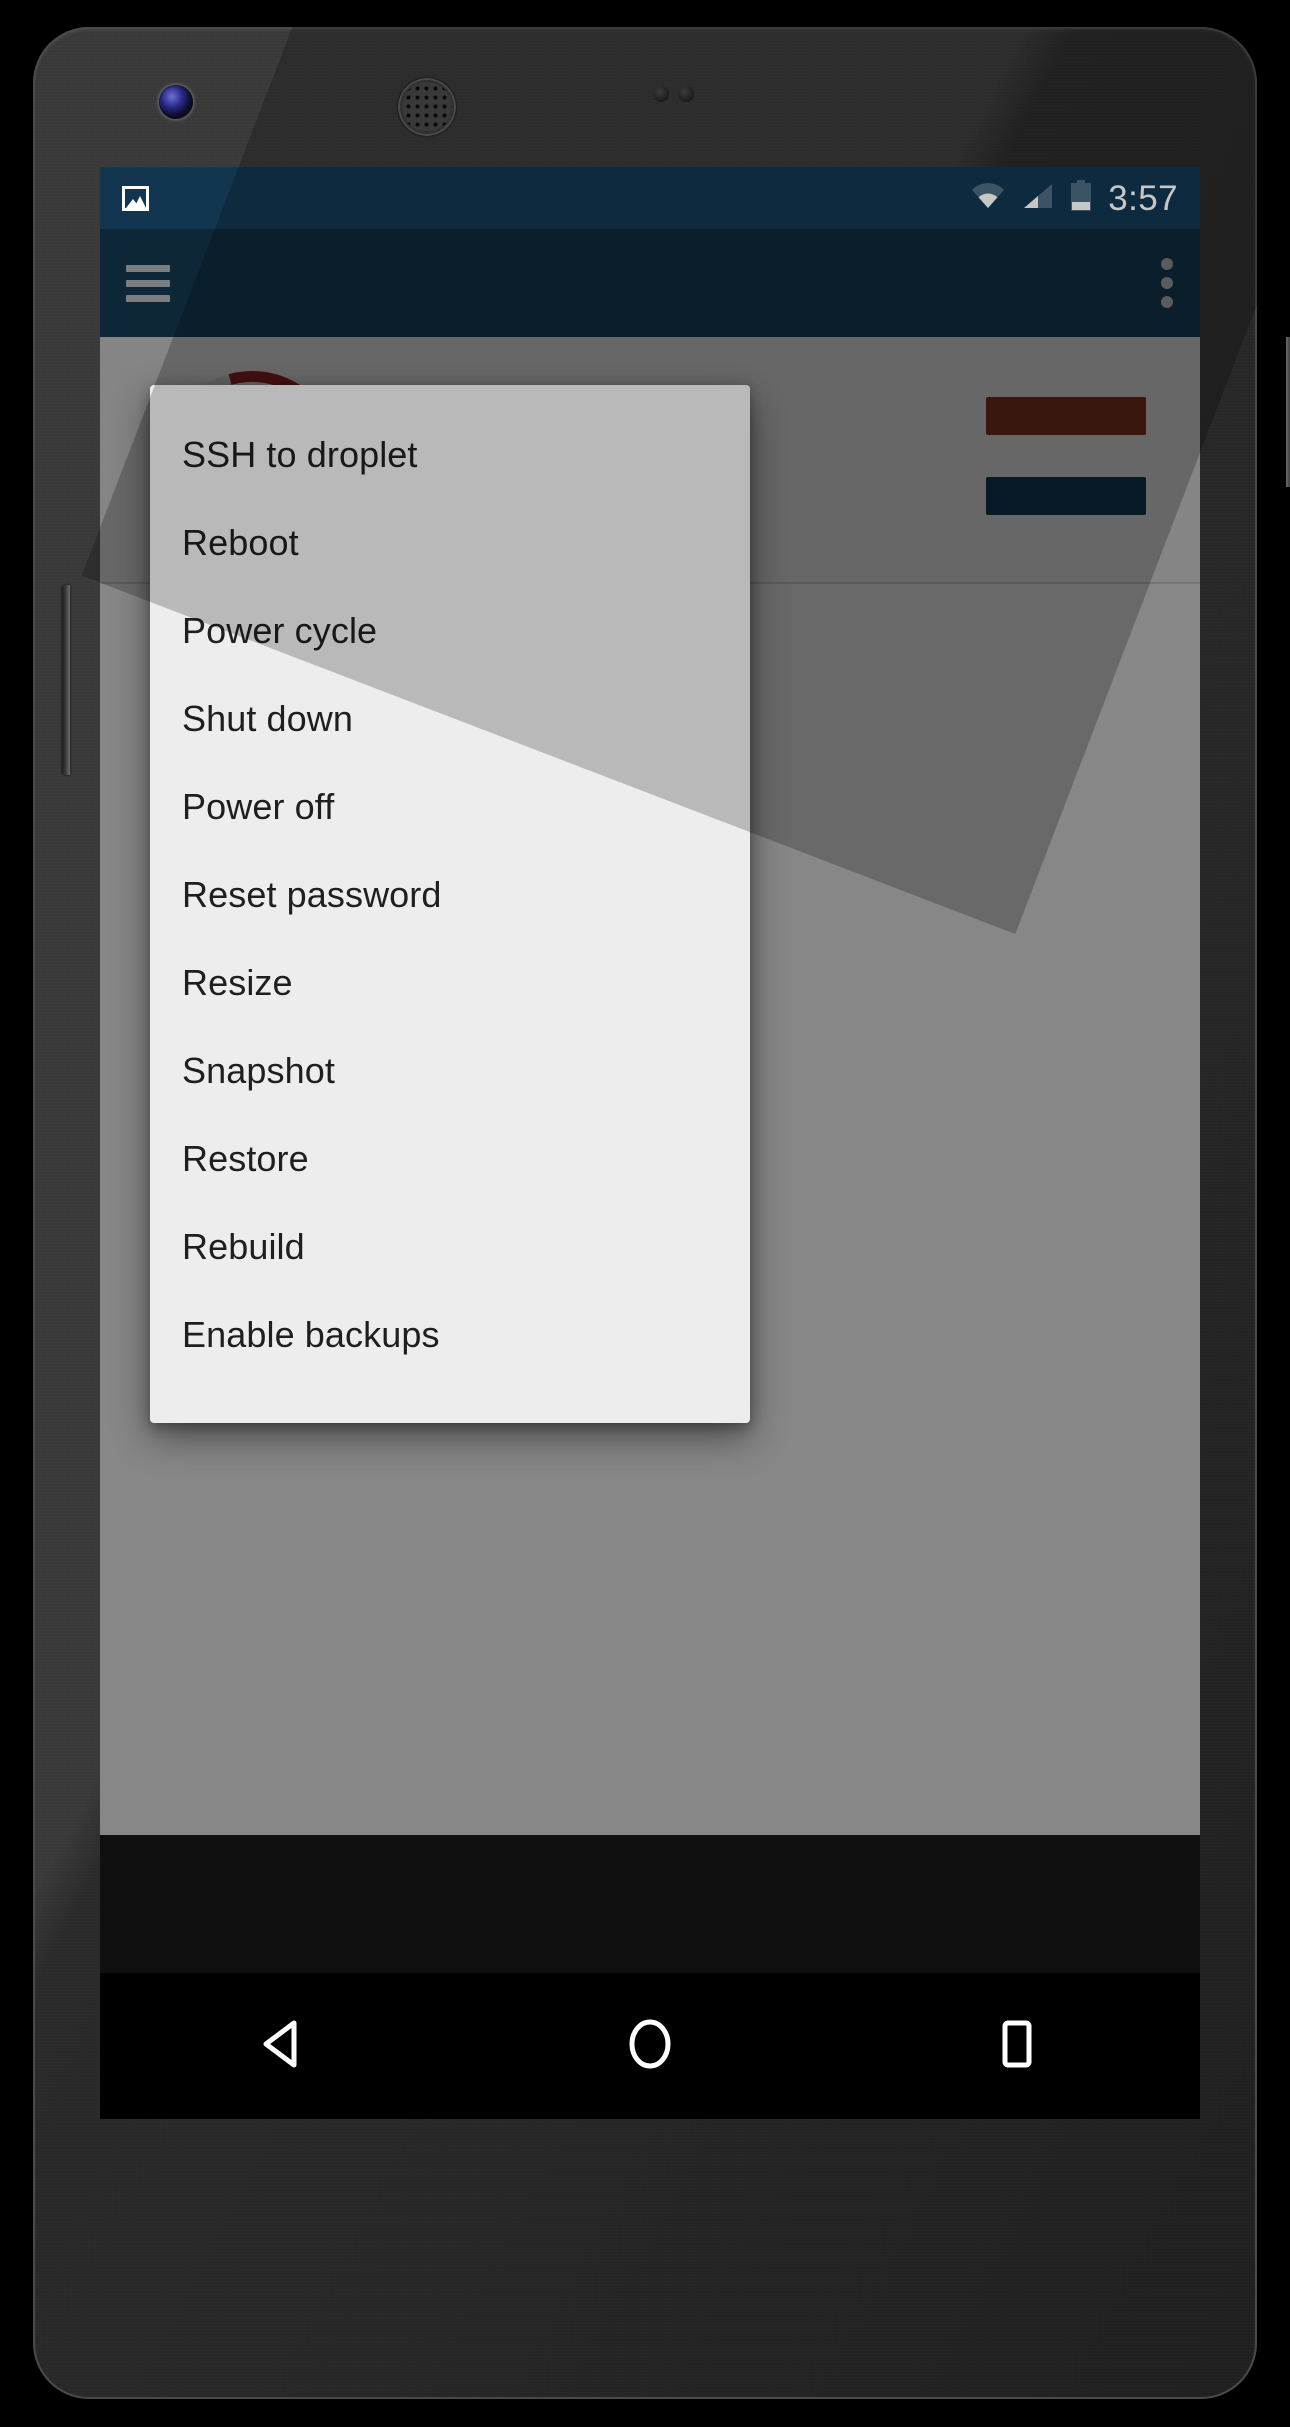  What do you see at coordinates (450, 631) in the screenshot?
I see `menu-item-power-cycle: Power cycle` at bounding box center [450, 631].